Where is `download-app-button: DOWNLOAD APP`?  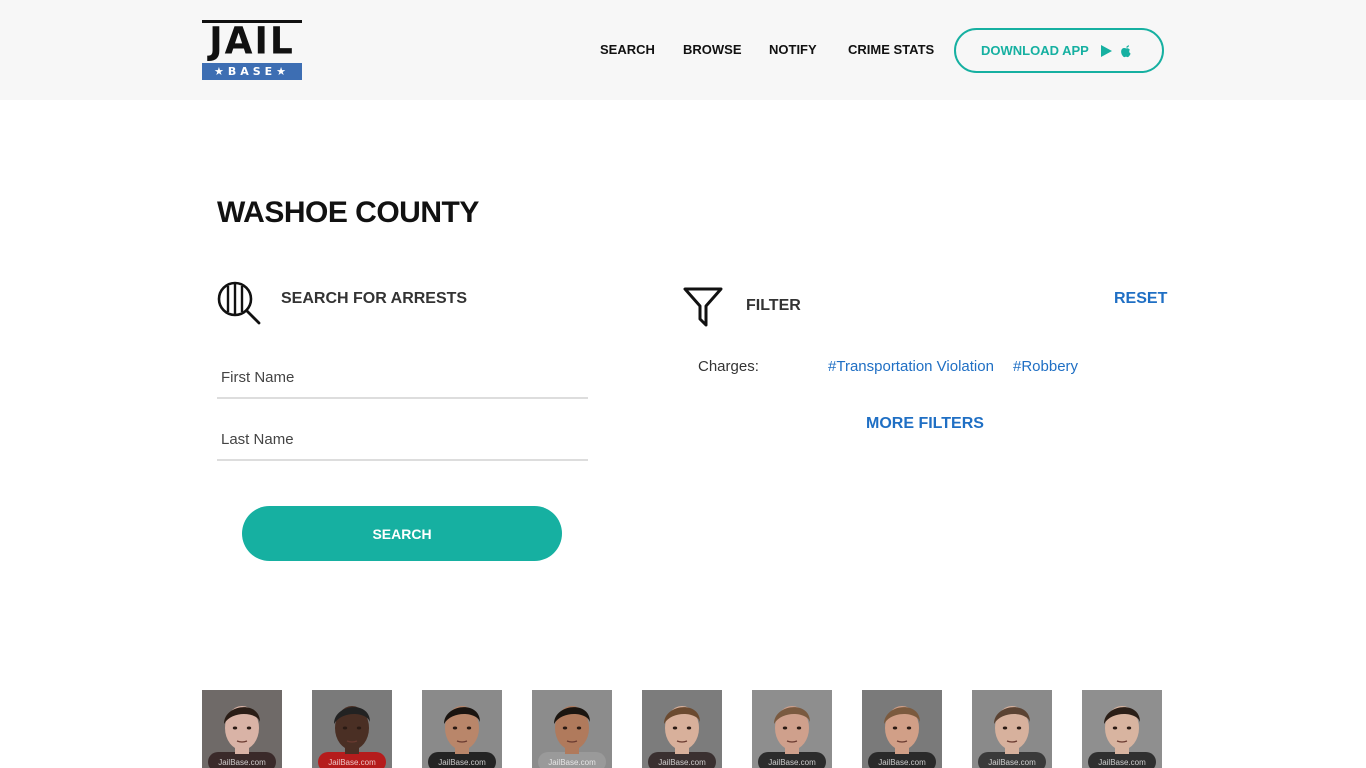
download-app-button: DOWNLOAD APP is located at coordinates (1059, 50).